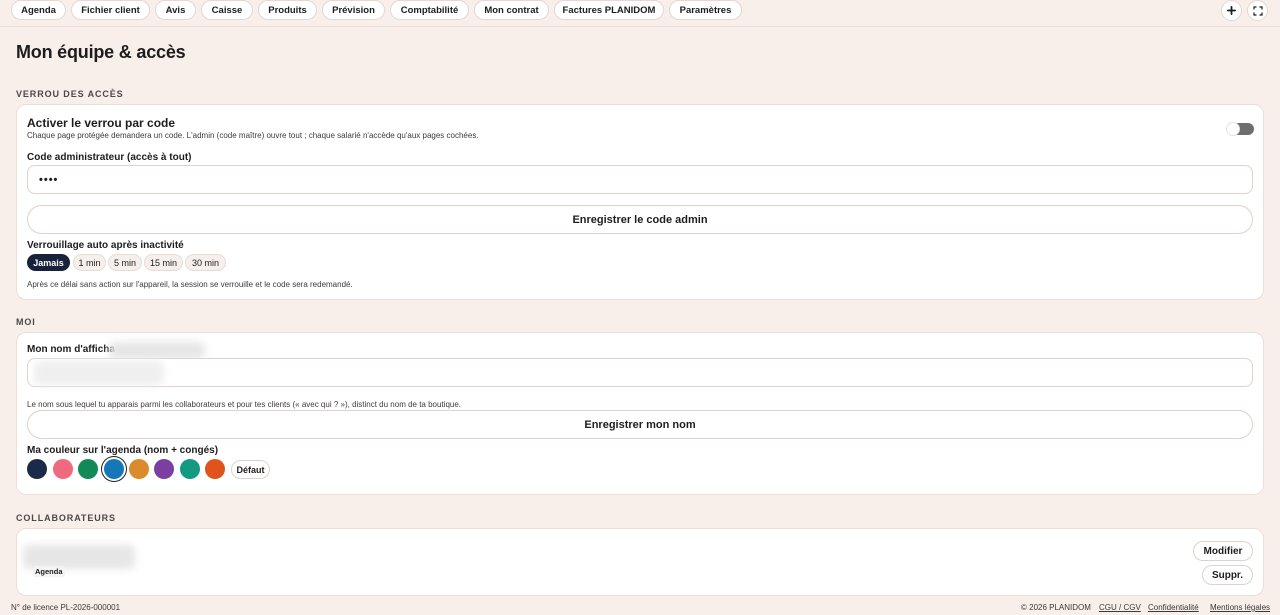 The image size is (1280, 615). I want to click on page-title: Mon équipe & accès, so click(101, 52).